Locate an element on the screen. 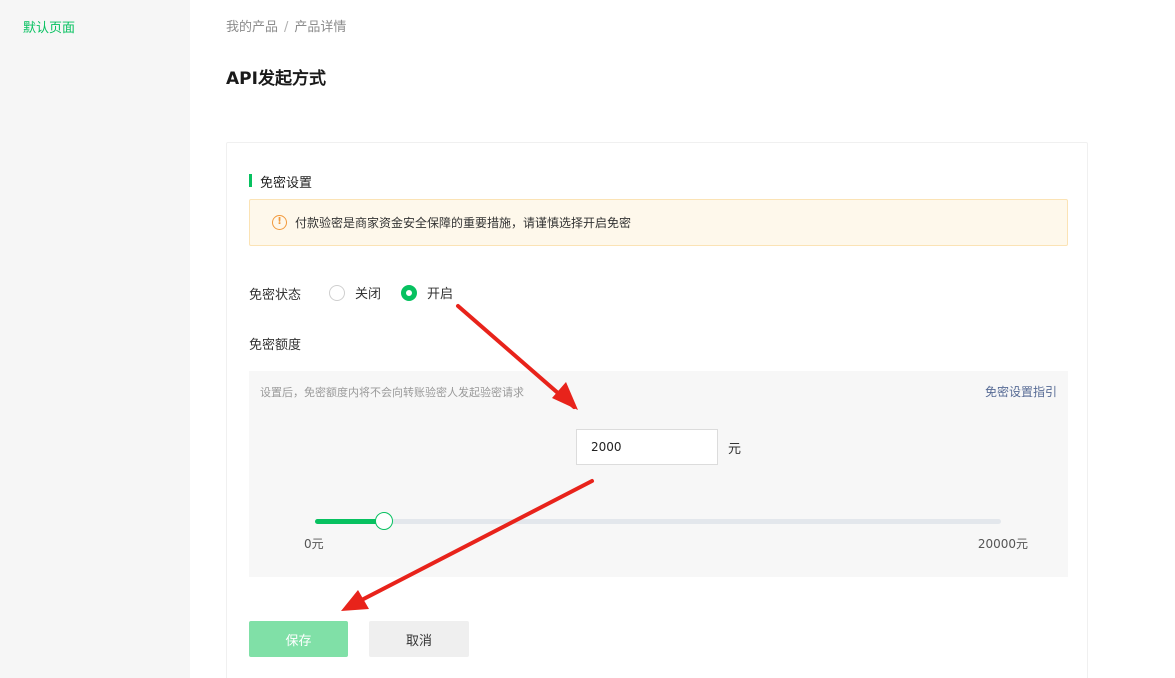 This screenshot has height=678, width=1175. notice-text: 付款验密是商家资金安全保障的重要措施，请谨慎选择开启免密 is located at coordinates (463, 223).